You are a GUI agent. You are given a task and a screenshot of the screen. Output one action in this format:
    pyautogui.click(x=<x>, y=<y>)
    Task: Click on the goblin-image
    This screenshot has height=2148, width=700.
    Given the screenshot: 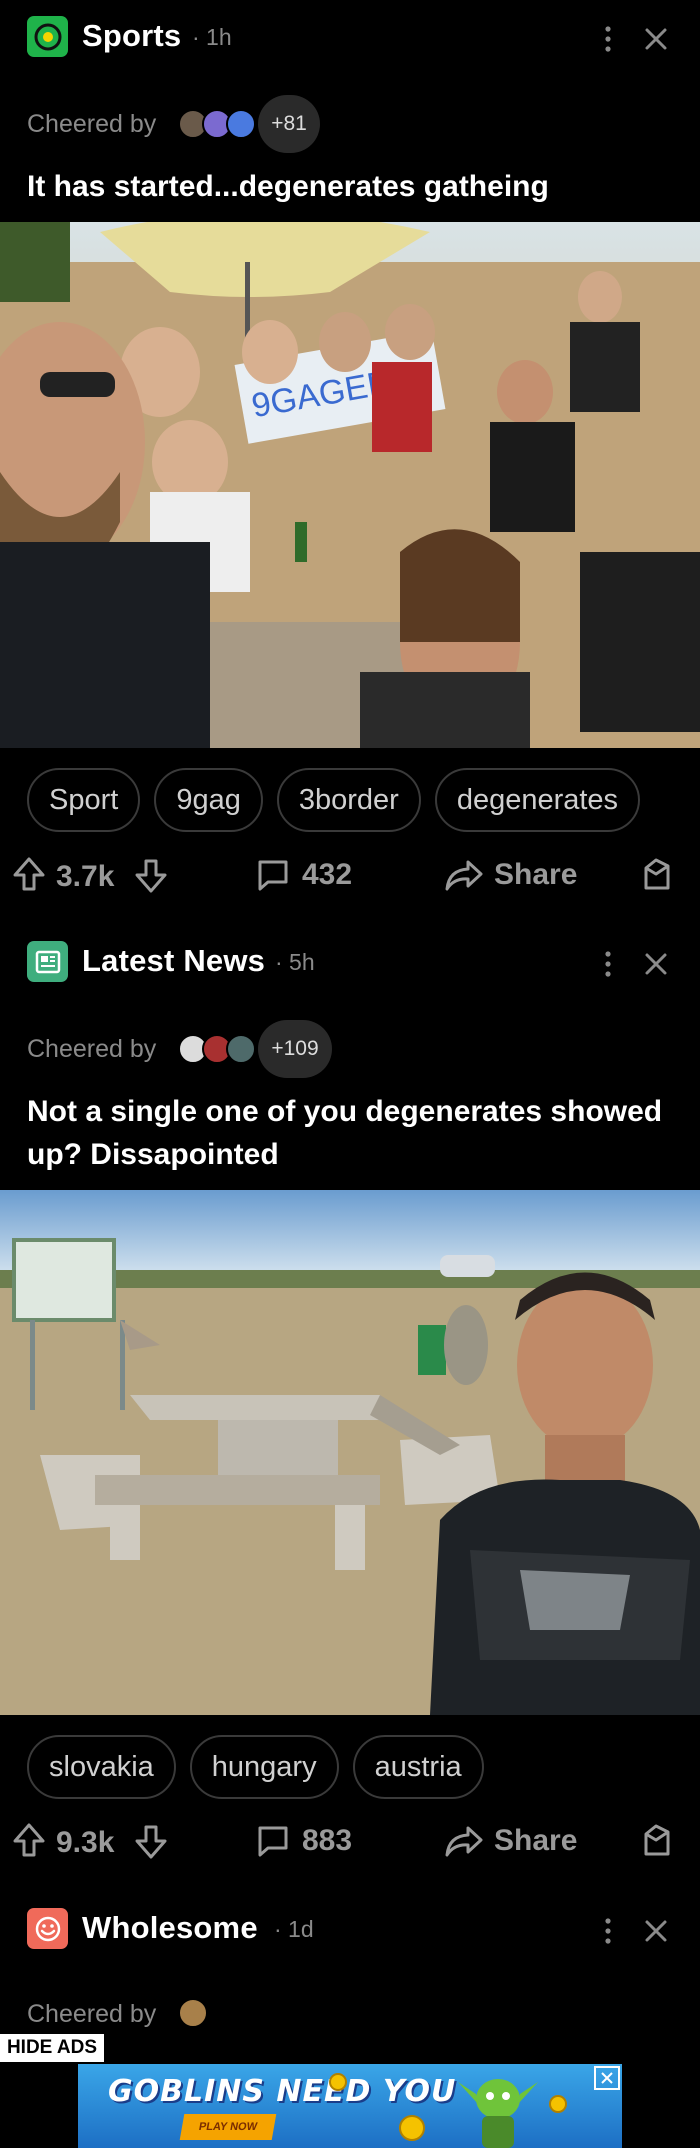 What is the action you would take?
    pyautogui.click(x=498, y=2113)
    